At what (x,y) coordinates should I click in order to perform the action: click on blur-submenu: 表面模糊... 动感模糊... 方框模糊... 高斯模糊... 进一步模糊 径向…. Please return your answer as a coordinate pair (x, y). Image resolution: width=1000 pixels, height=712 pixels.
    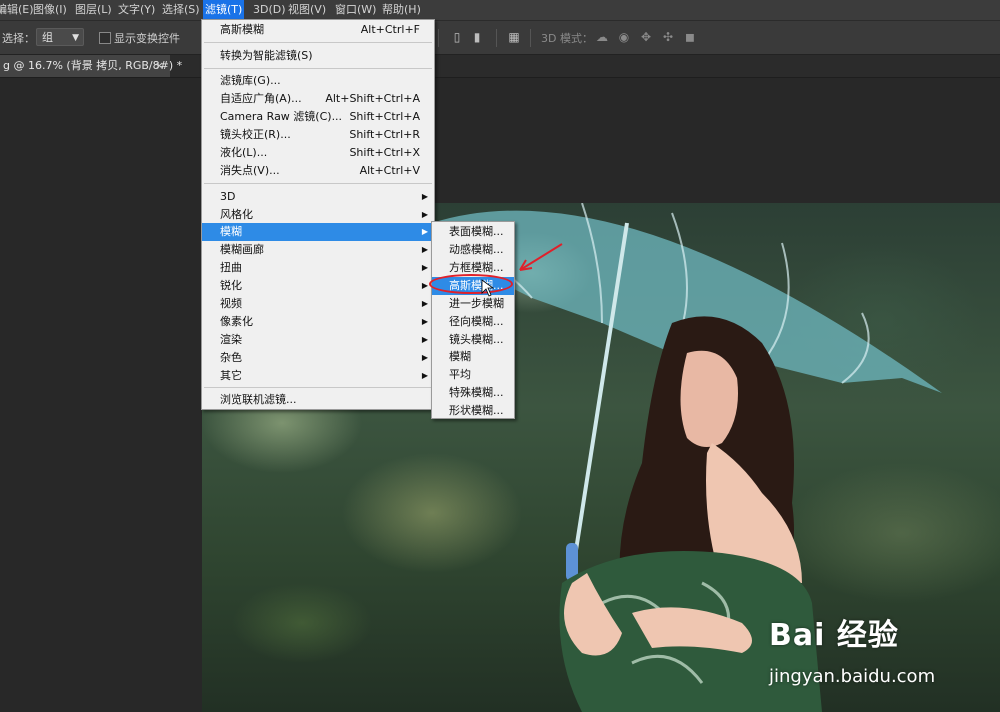
    Looking at the image, I should click on (473, 320).